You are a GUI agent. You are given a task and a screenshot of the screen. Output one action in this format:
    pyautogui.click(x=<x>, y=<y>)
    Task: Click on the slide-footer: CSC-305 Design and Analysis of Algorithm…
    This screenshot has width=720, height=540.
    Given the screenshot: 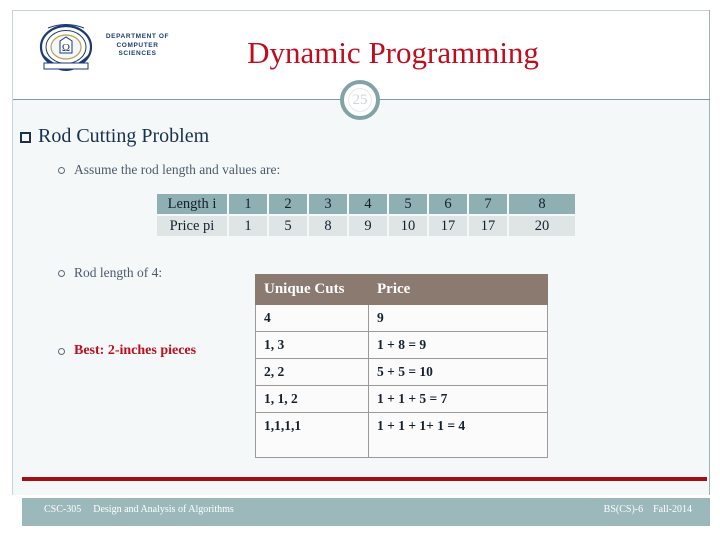 What is the action you would take?
    pyautogui.click(x=366, y=512)
    